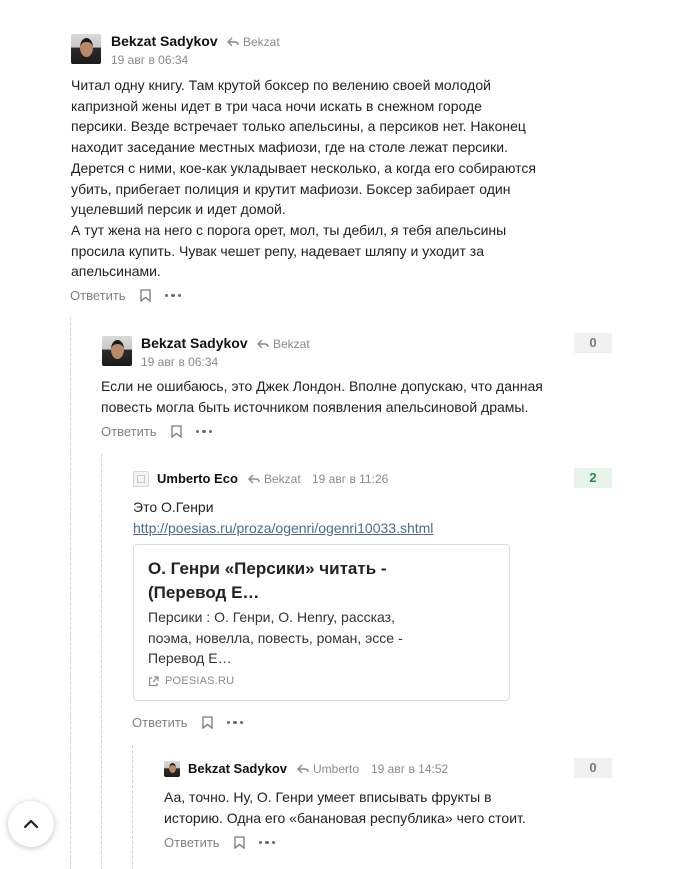 The height and width of the screenshot is (869, 700). I want to click on reply-to: Umberto, so click(328, 769).